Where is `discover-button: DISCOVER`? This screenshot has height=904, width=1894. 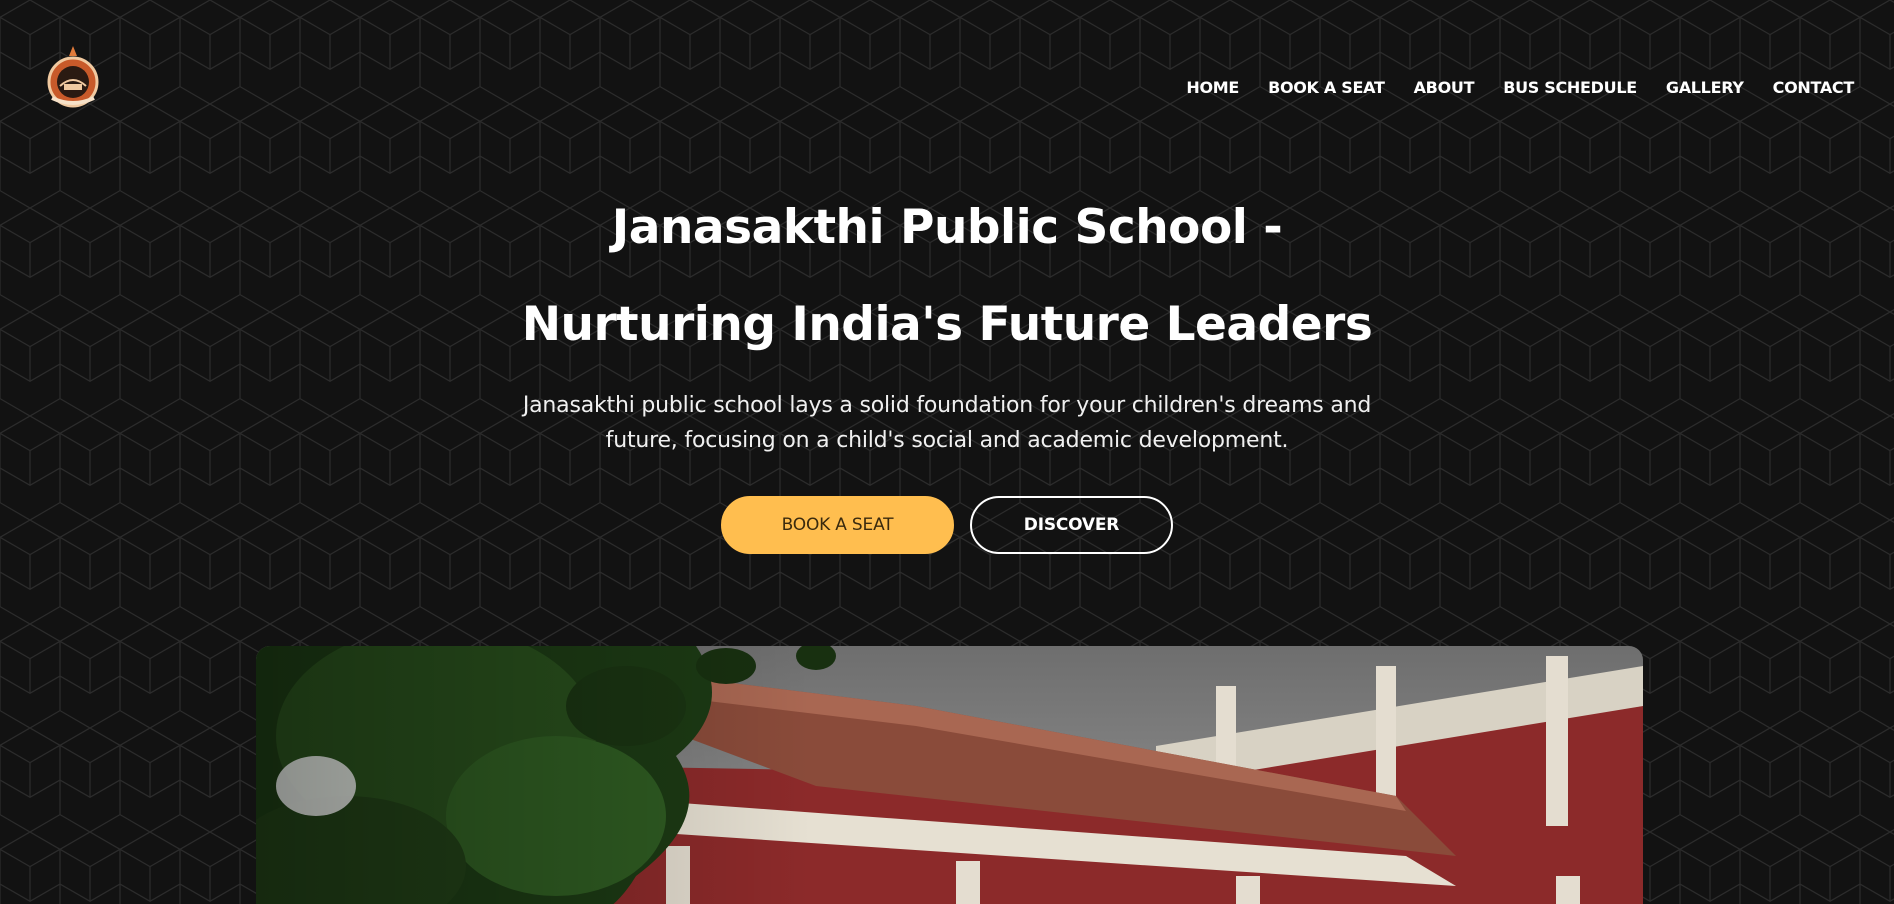
discover-button: DISCOVER is located at coordinates (1071, 525).